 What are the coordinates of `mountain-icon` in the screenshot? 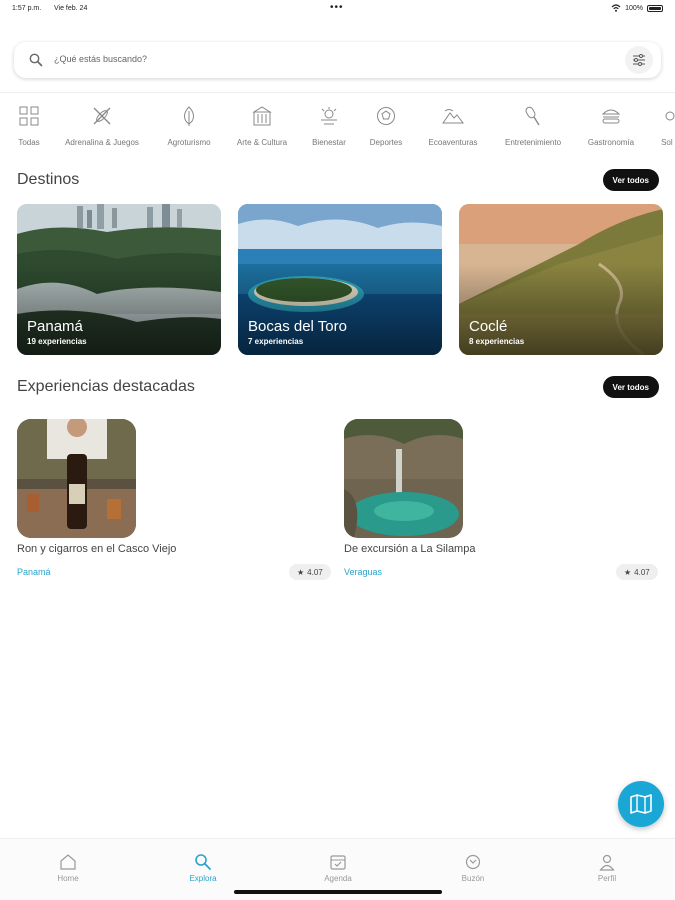 It's located at (453, 116).